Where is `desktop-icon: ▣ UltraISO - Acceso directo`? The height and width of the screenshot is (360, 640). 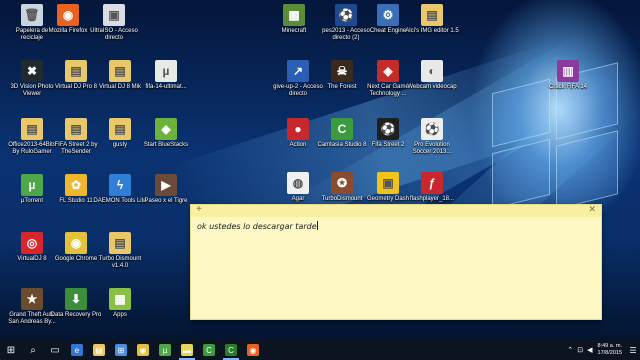 desktop-icon: ▣ UltraISO - Acceso directo is located at coordinates (114, 23).